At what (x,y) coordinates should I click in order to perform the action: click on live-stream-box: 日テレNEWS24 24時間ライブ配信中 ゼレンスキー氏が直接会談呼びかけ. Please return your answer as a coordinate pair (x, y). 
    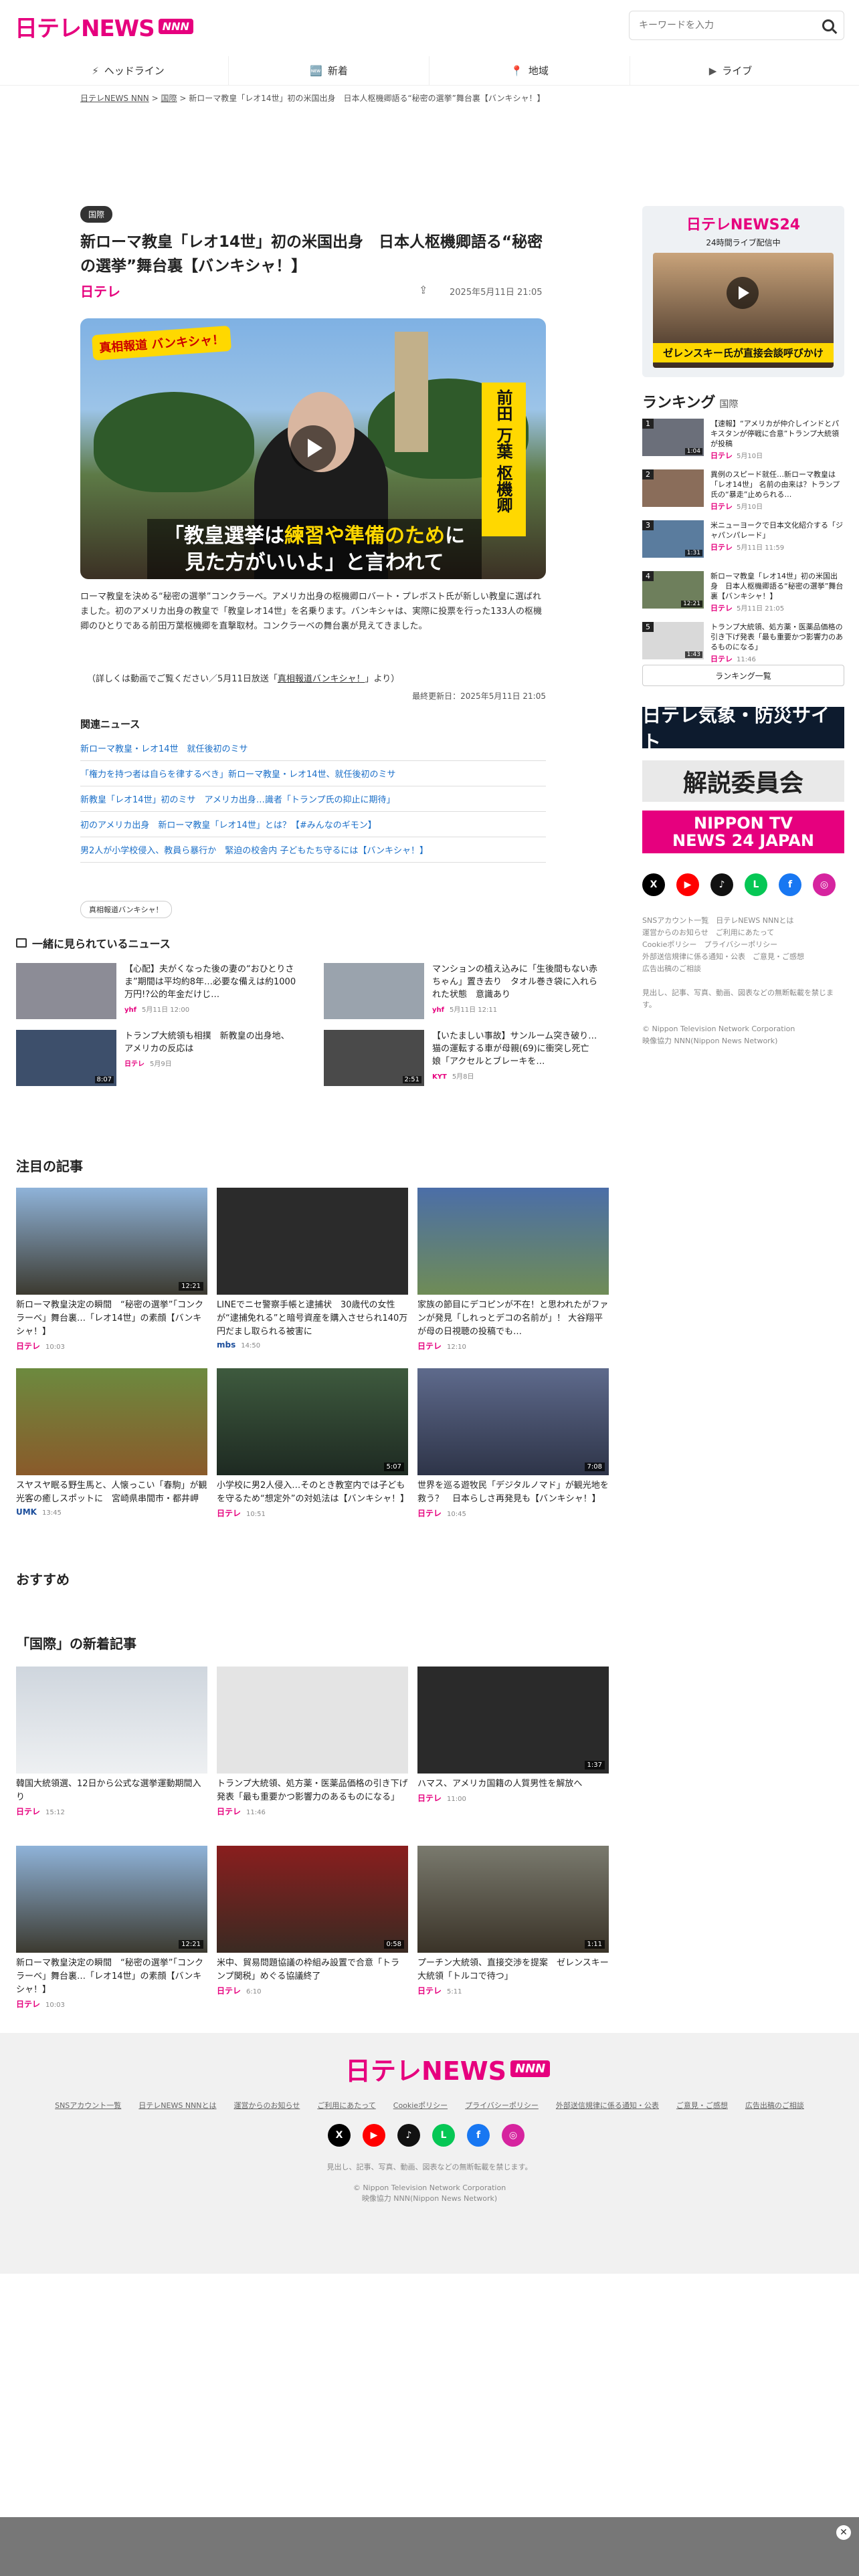
    Looking at the image, I should click on (743, 291).